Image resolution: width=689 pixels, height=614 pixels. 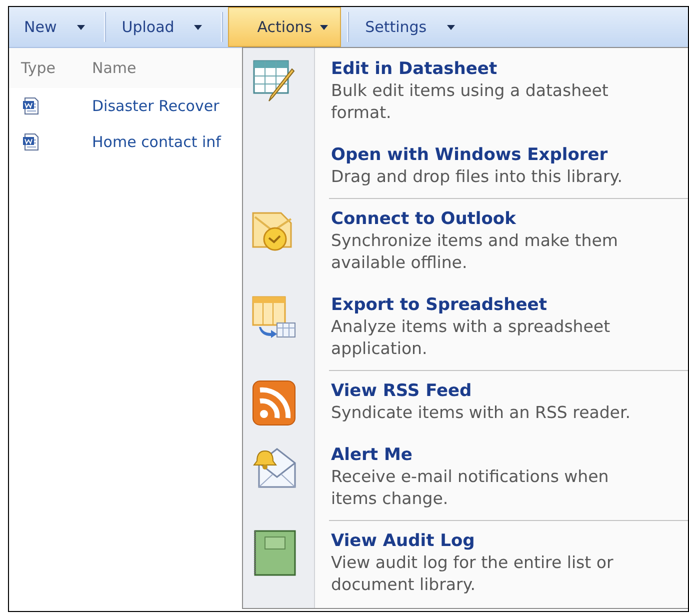 I want to click on menu-item-link: Open with Windows Explorer, so click(x=469, y=155).